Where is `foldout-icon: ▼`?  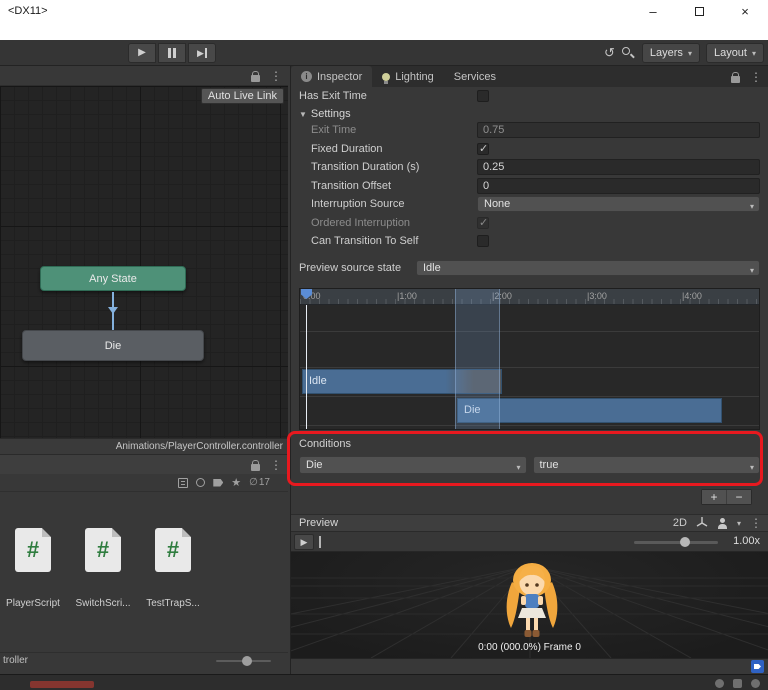
foldout-icon: ▼ is located at coordinates (303, 114).